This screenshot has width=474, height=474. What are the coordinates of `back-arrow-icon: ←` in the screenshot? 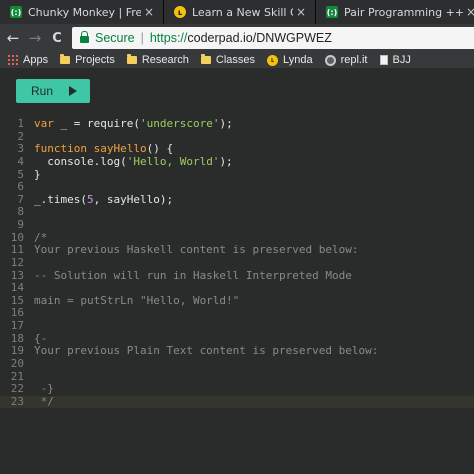 It's located at (13, 38).